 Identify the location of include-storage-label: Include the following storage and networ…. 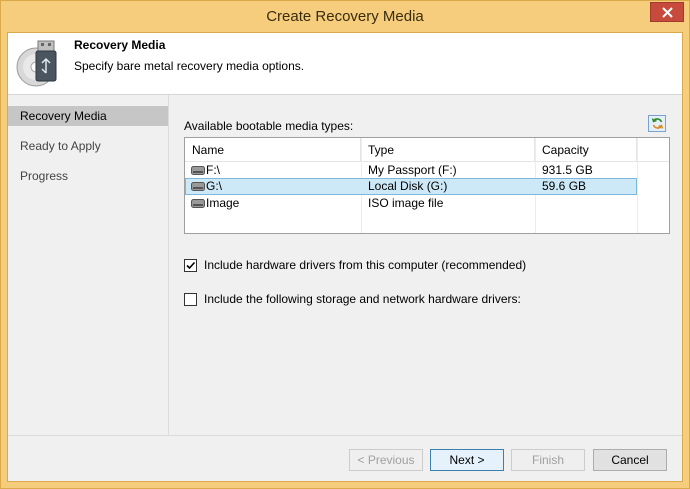
(362, 299).